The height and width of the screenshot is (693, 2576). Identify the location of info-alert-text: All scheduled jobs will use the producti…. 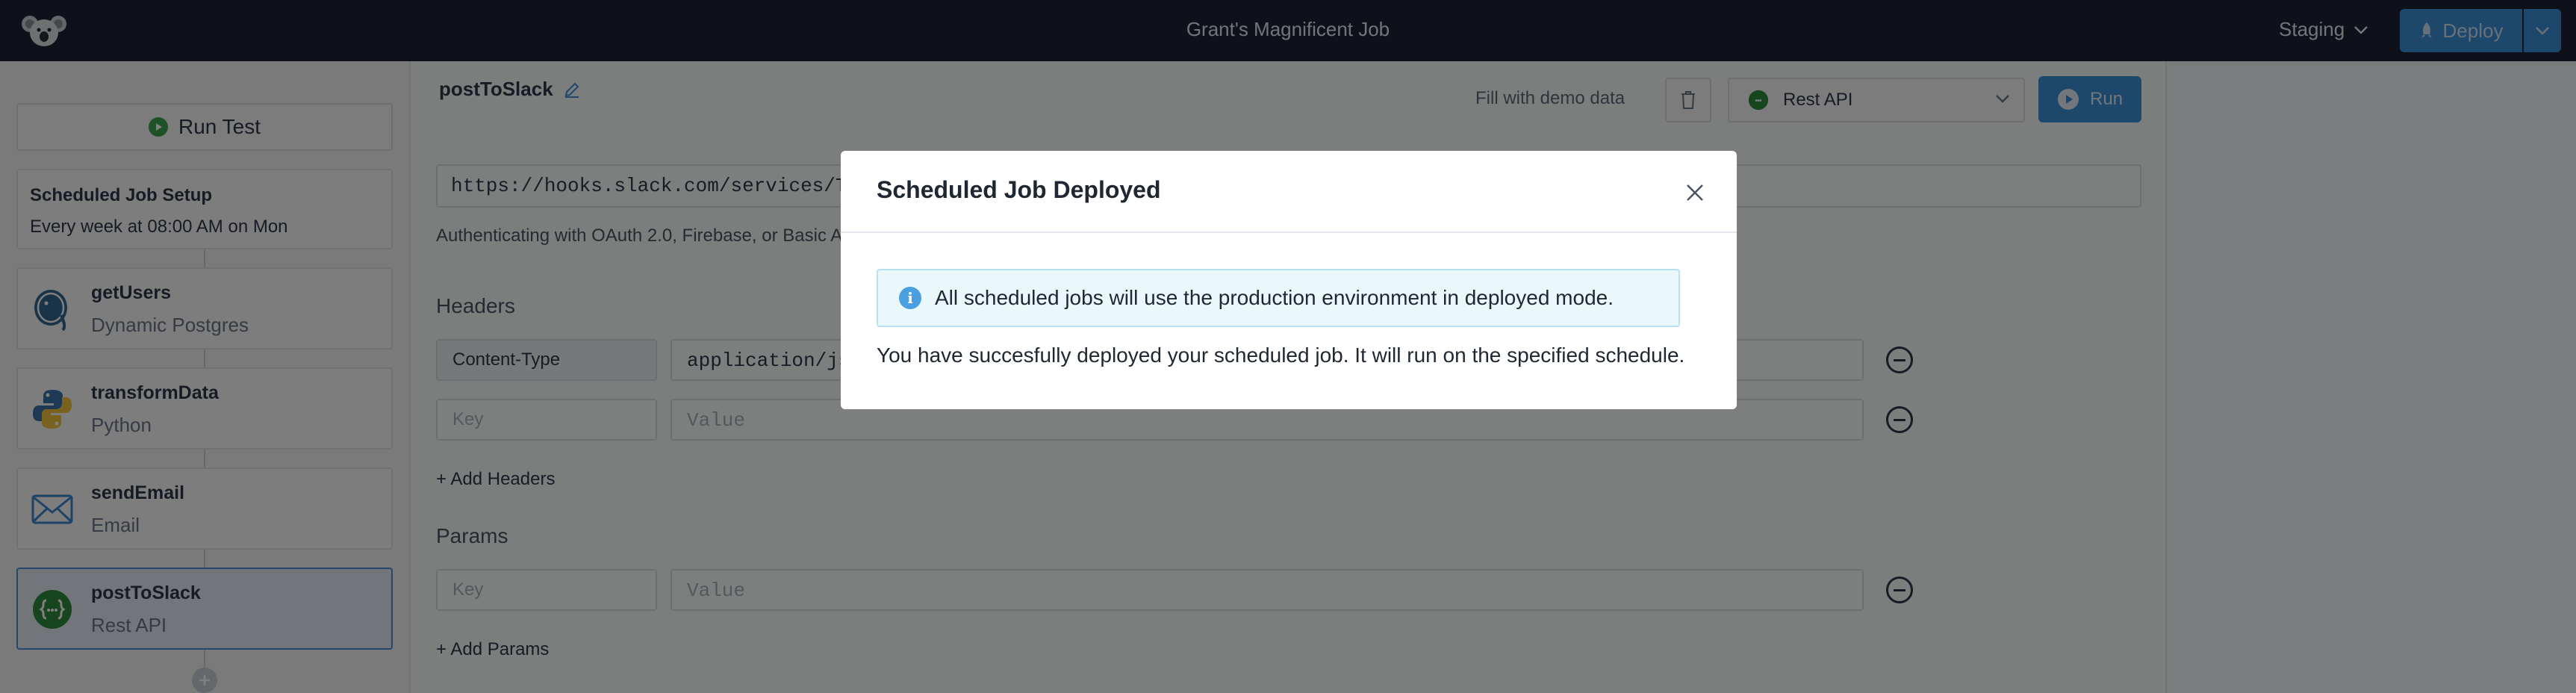
(1274, 297).